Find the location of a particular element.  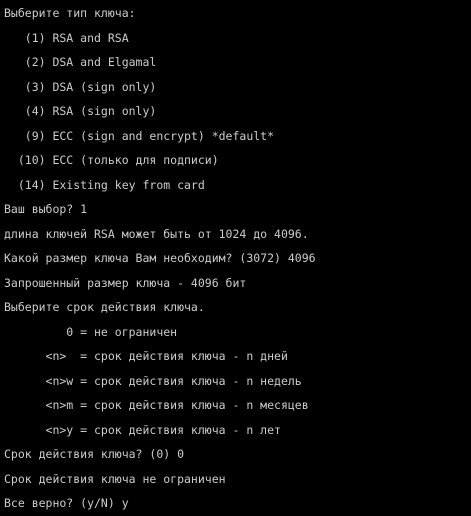

confirm-prompt: Все верно? (y/N) y is located at coordinates (237, 503).